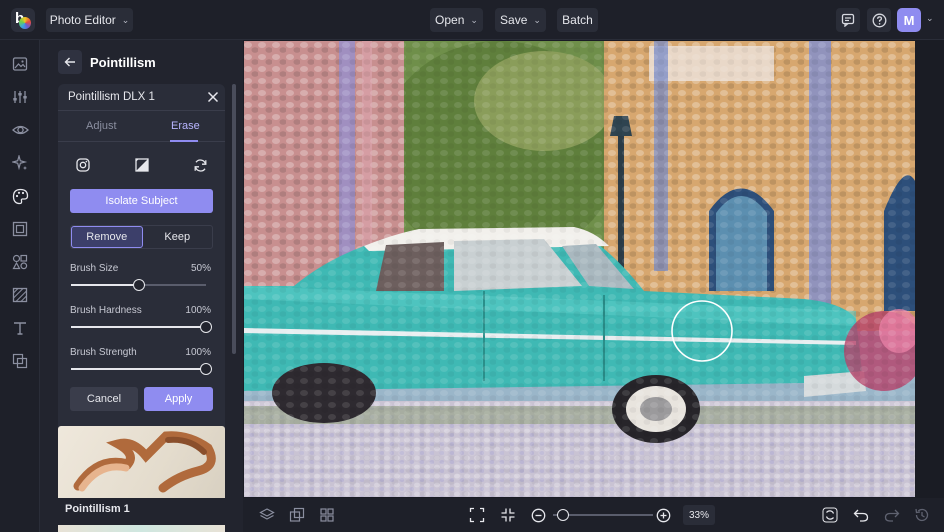  I want to click on brush-size-label: Brush Size, so click(94, 268).